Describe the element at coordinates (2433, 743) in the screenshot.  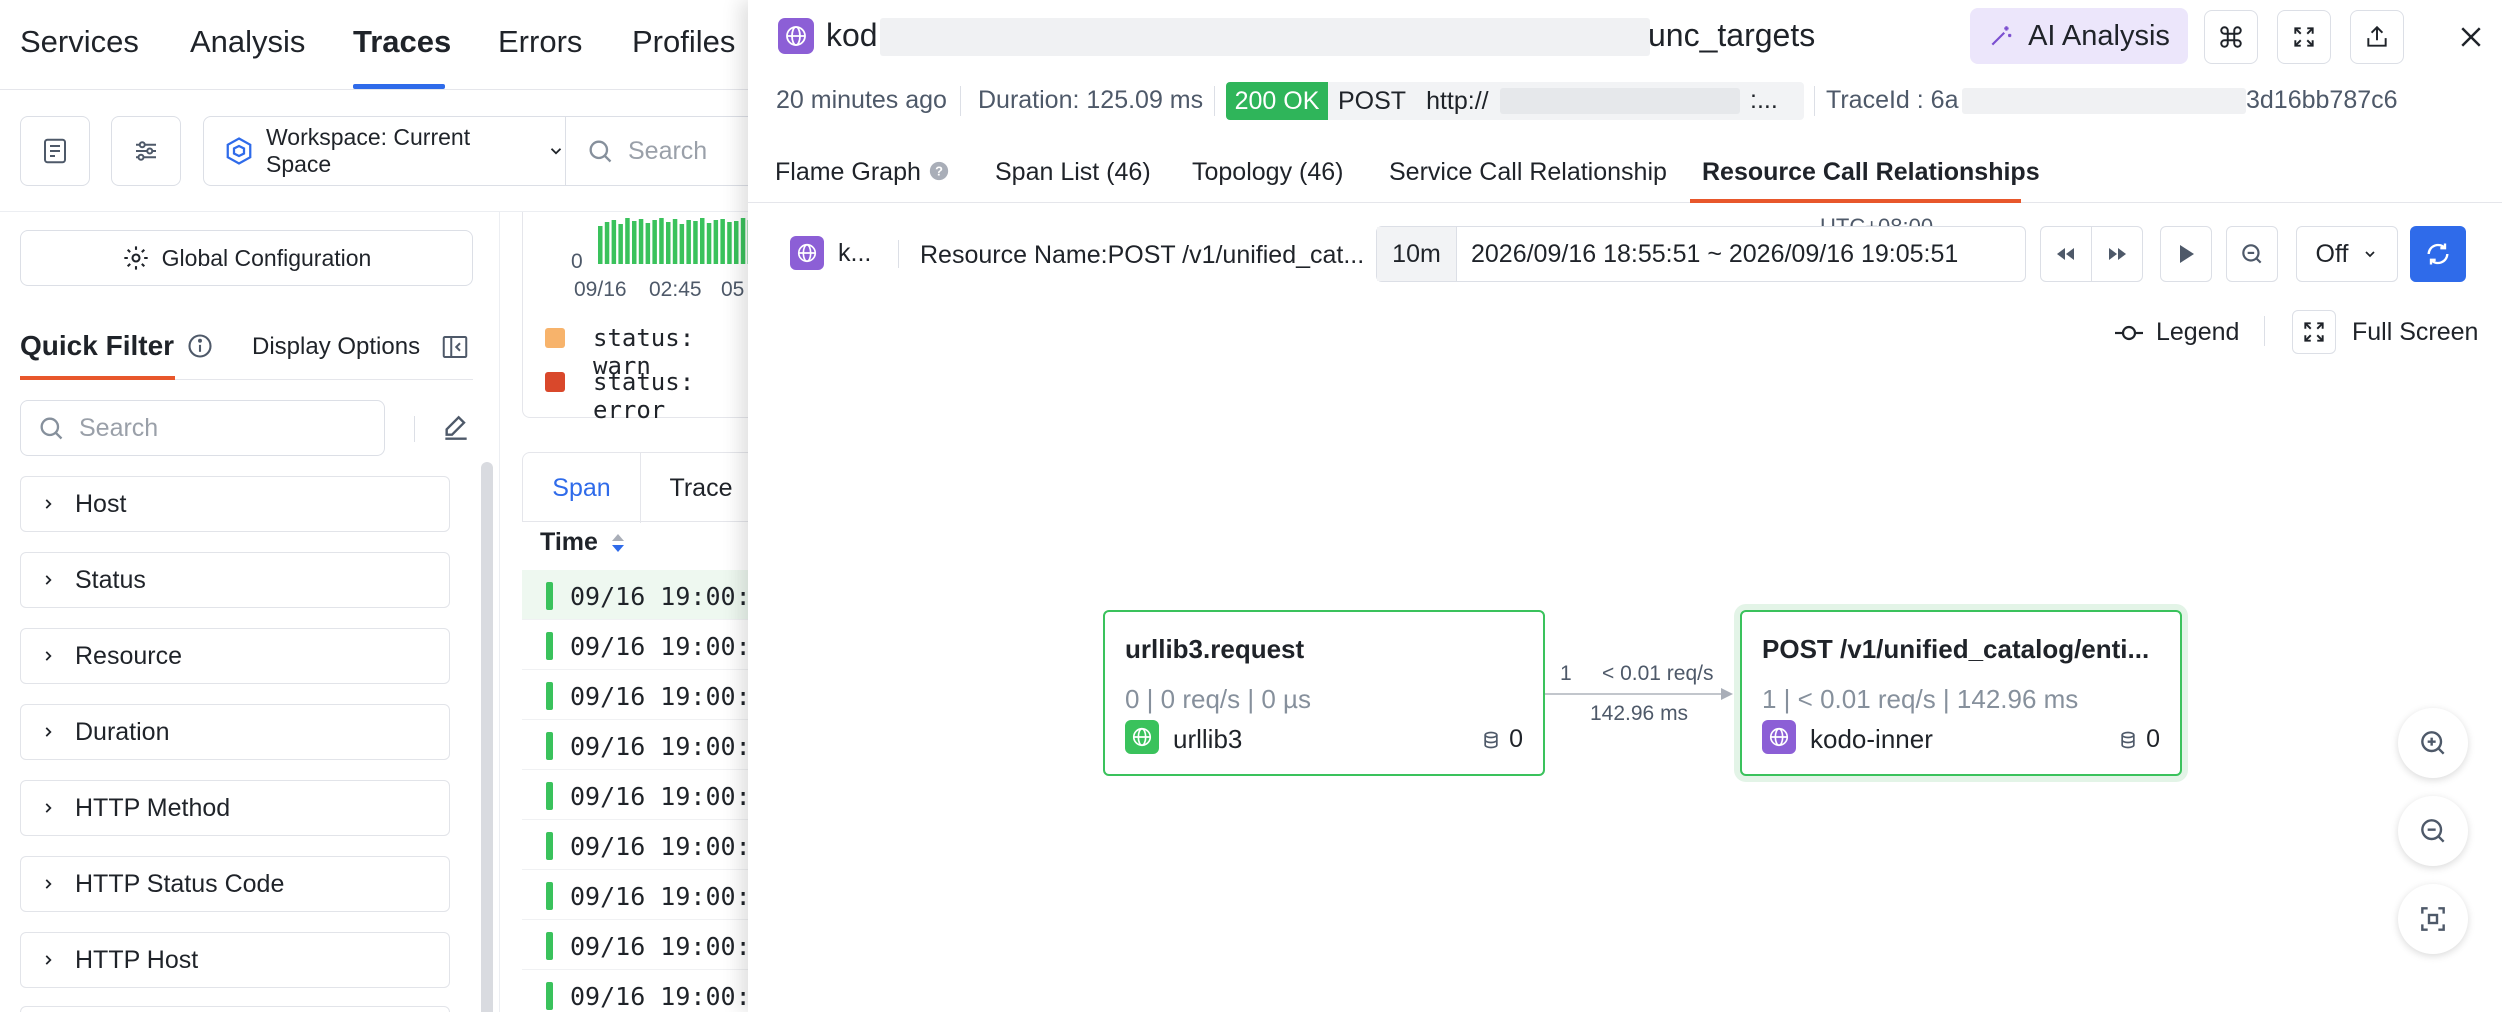
I see `zoom-in-button` at that location.